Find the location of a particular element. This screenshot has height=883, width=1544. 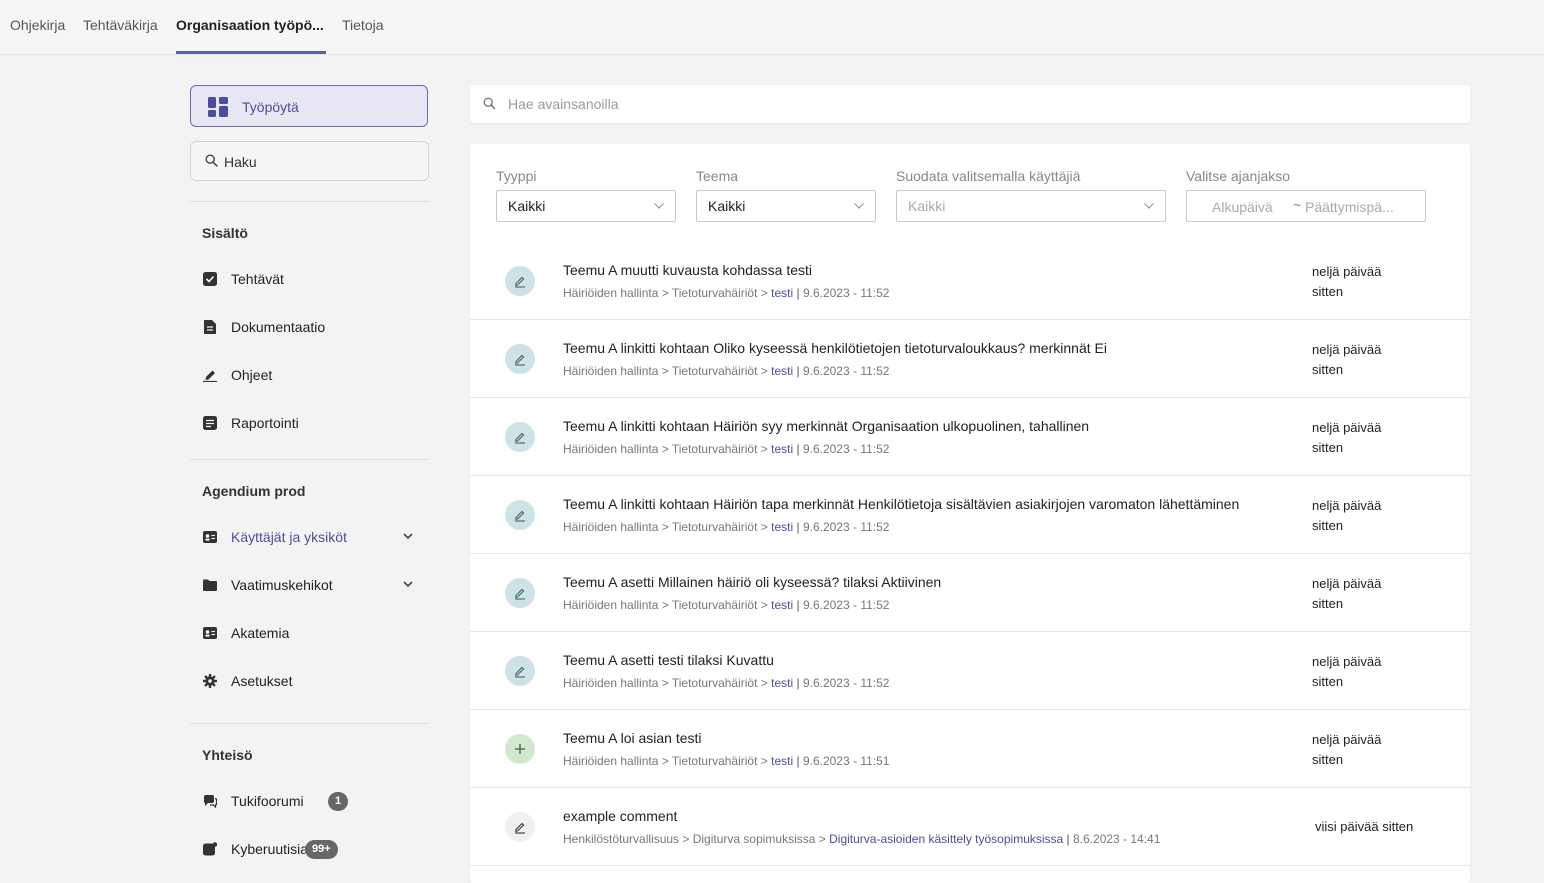

keyword-search-bar is located at coordinates (970, 104).